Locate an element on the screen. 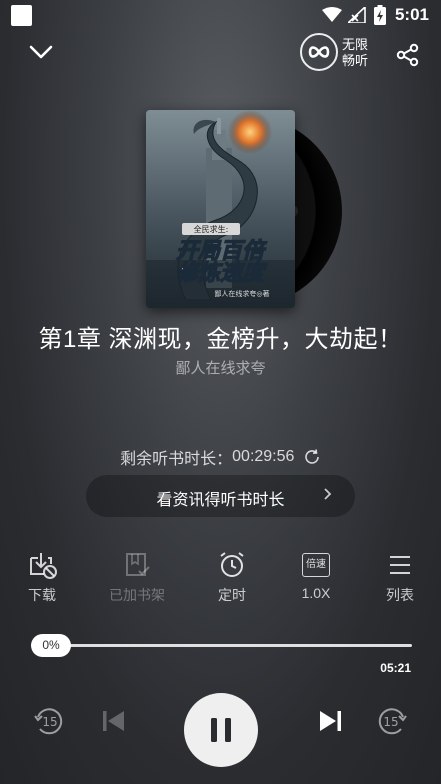 This screenshot has height=784, width=441. cellular-signal-icon is located at coordinates (357, 15).